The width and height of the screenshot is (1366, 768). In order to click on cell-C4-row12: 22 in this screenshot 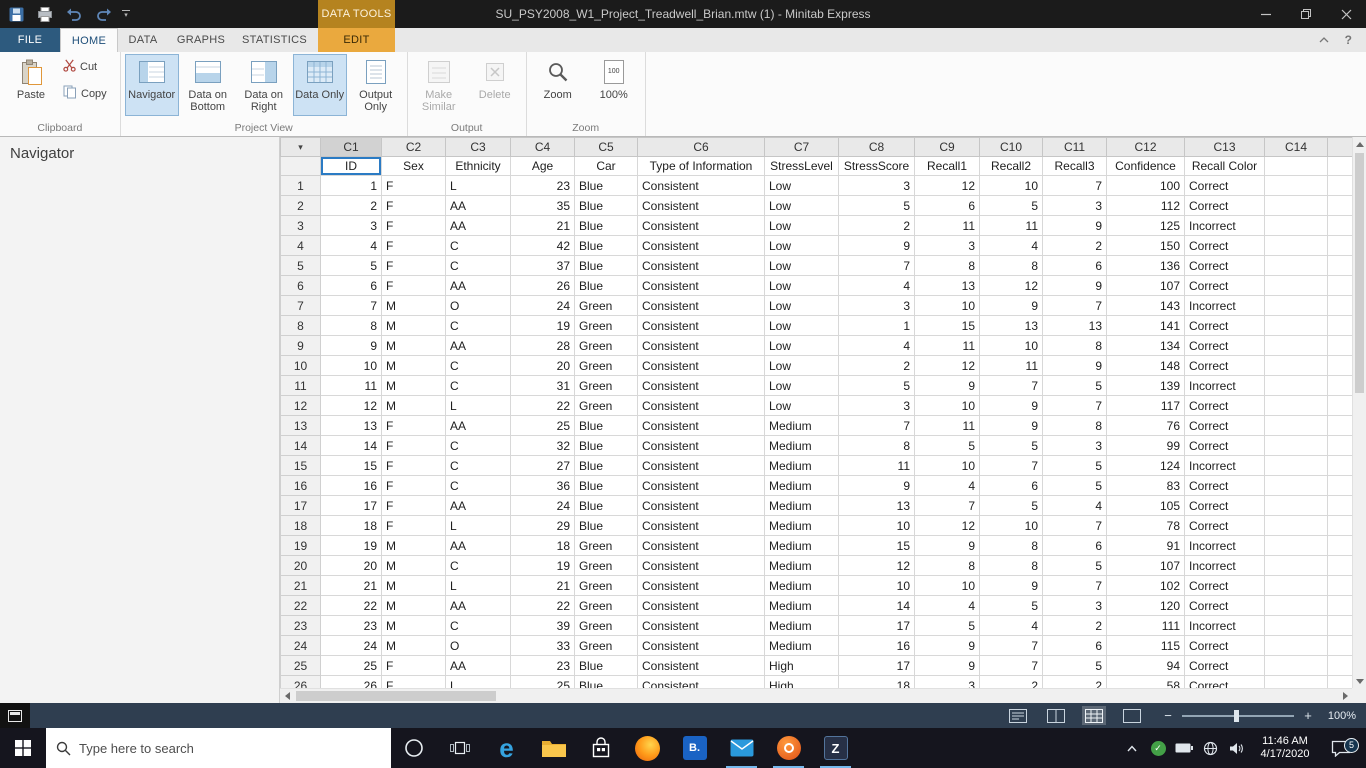, I will do `click(542, 405)`.